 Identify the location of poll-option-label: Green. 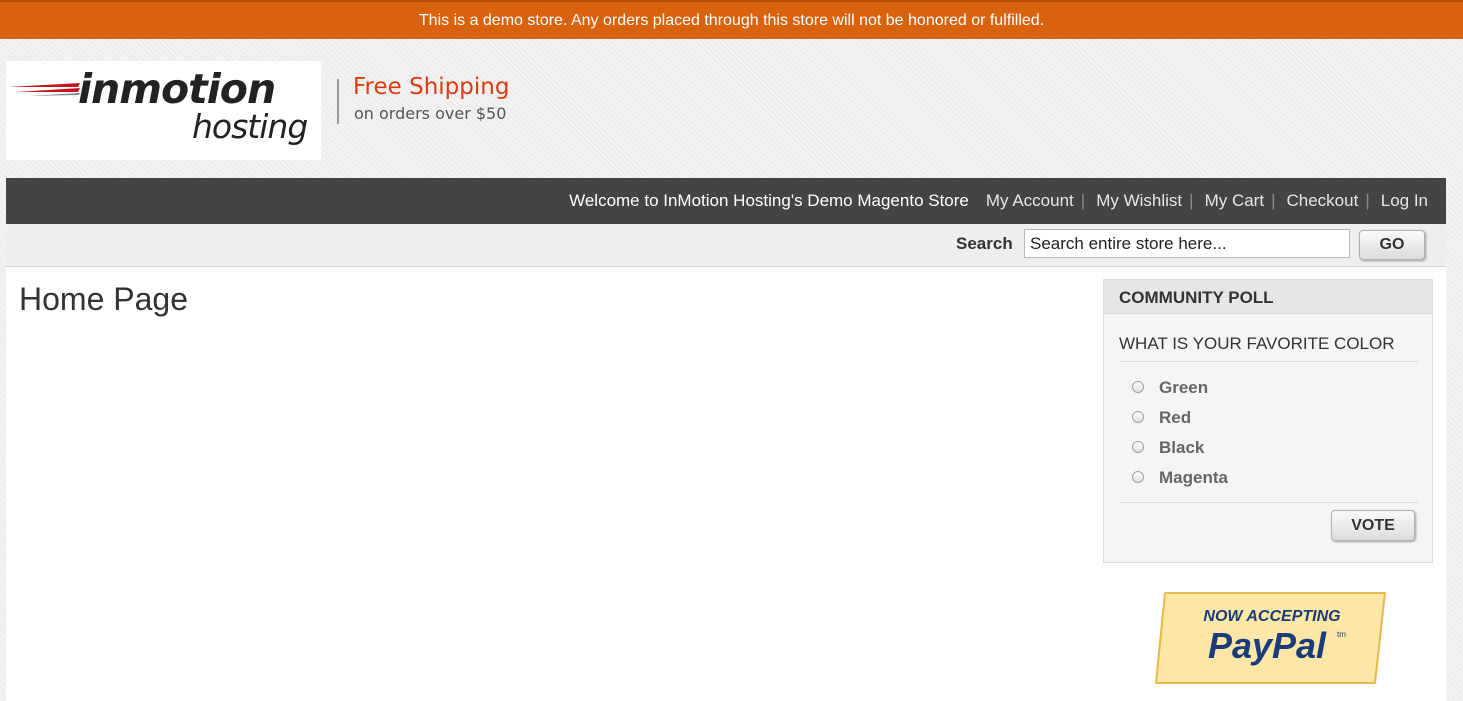
(1183, 387).